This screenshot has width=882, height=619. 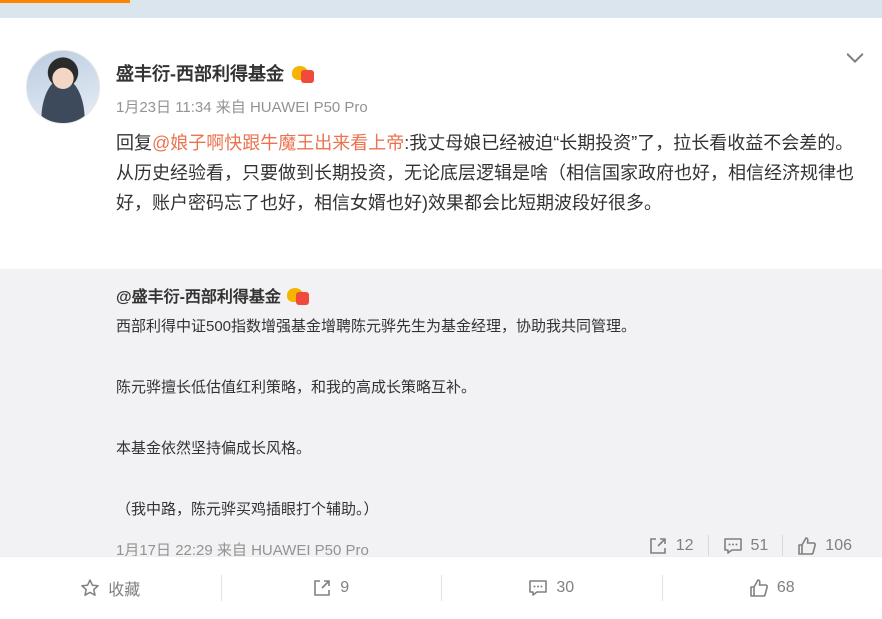 What do you see at coordinates (90, 587) in the screenshot?
I see `star-icon` at bounding box center [90, 587].